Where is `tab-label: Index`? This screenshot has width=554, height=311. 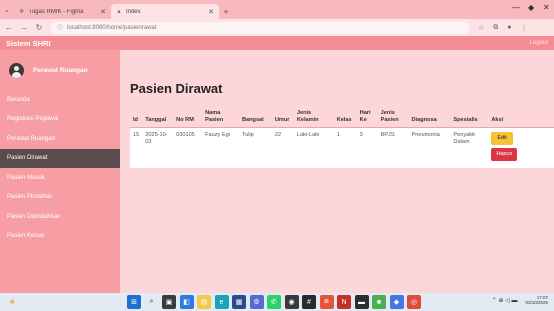 tab-label: Index is located at coordinates (133, 11).